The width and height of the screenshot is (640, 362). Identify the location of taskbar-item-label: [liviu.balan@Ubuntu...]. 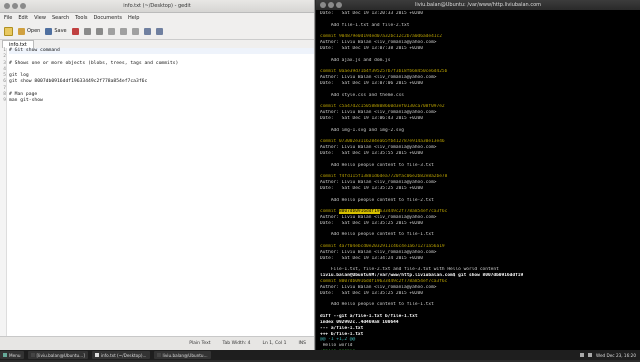
(60, 355).